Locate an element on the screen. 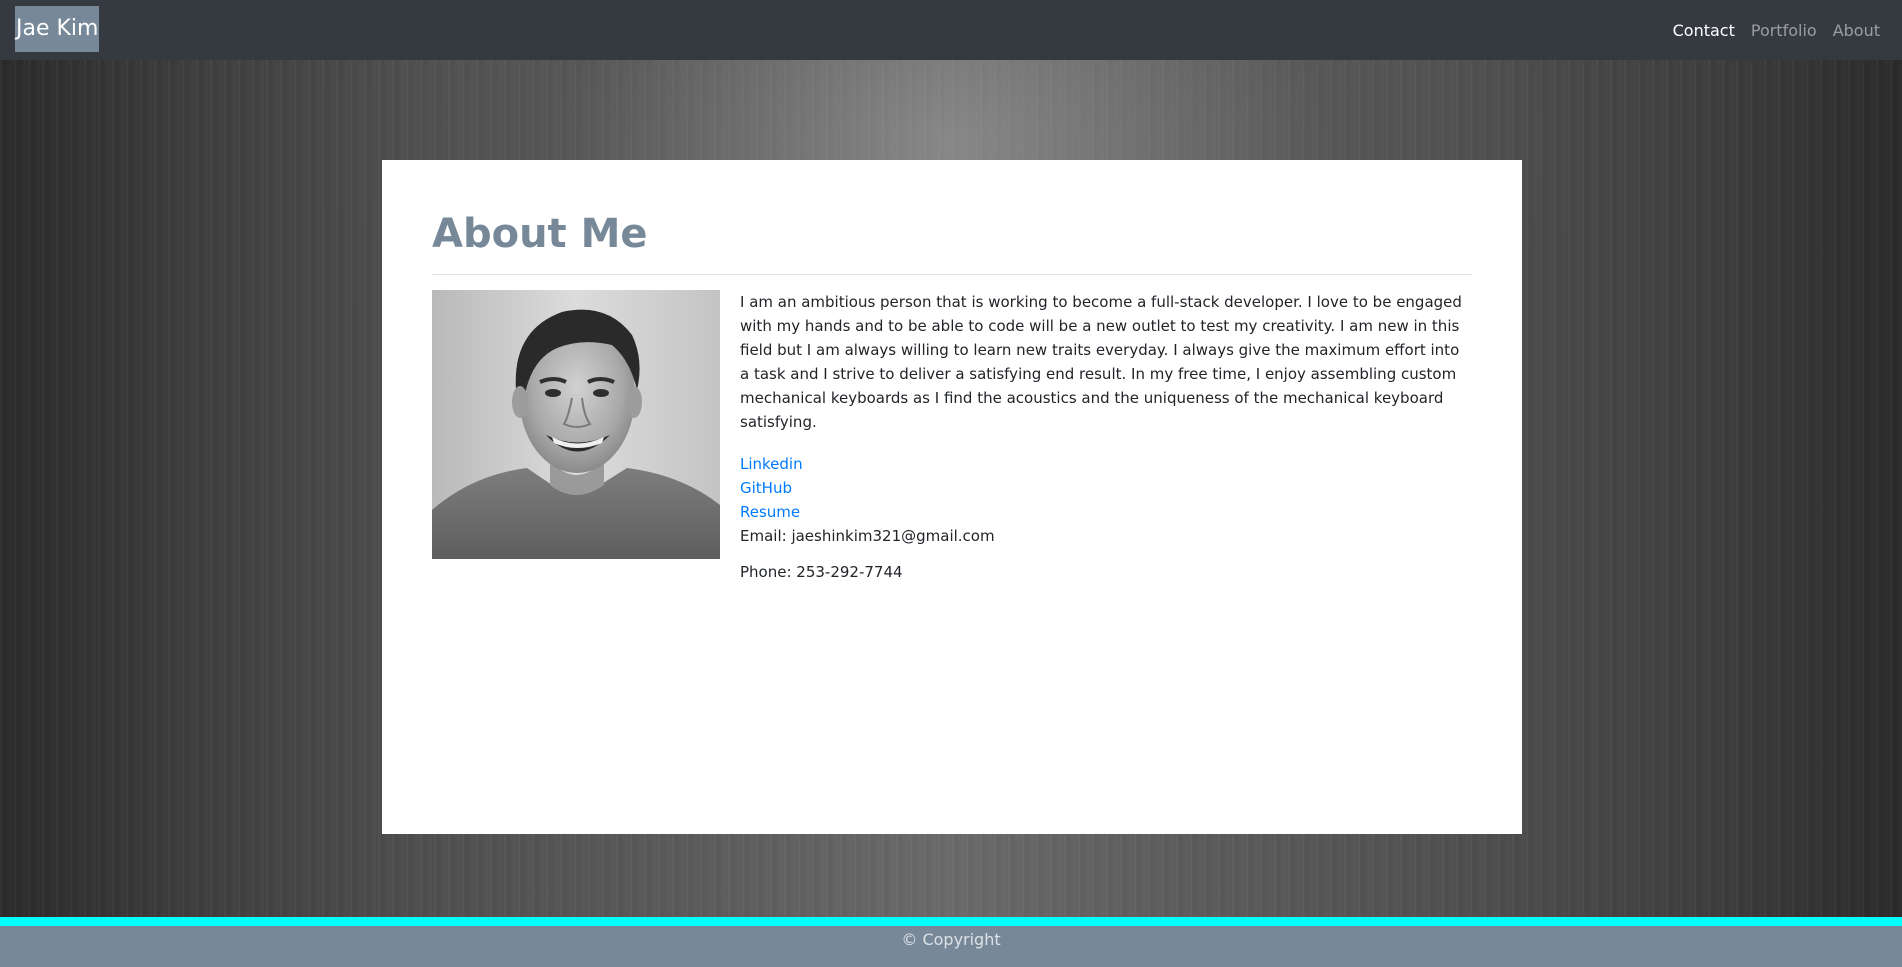  profile-photo-illustration is located at coordinates (576, 424).